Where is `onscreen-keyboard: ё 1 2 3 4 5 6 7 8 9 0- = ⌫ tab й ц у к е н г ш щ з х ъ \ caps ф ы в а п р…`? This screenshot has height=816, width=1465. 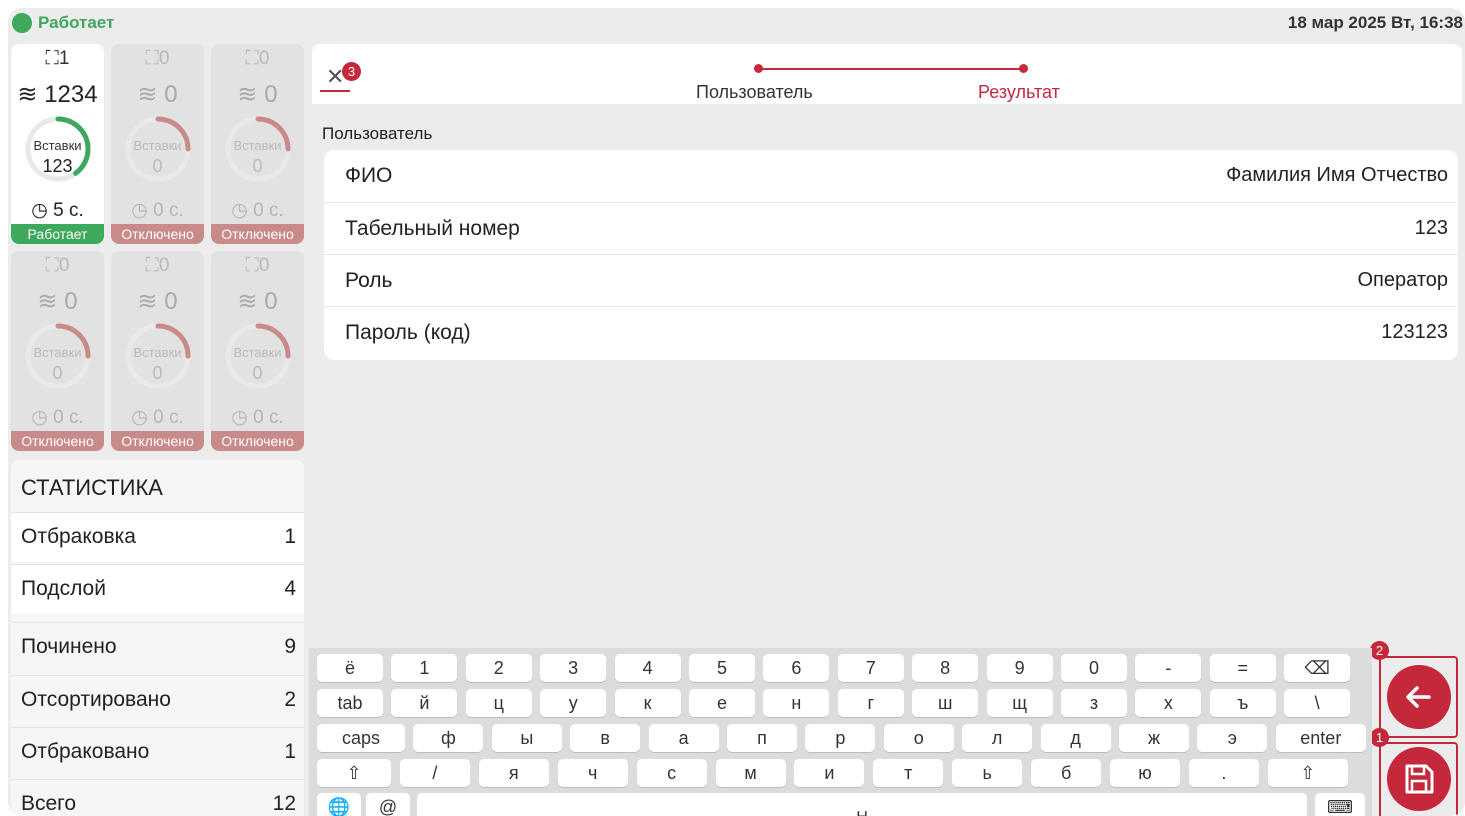 onscreen-keyboard: ё 1 2 3 4 5 6 7 8 9 0- = ⌫ tab й ц у к е н г ш щ з х ъ \ caps ф ы в а п р… is located at coordinates (840, 732).